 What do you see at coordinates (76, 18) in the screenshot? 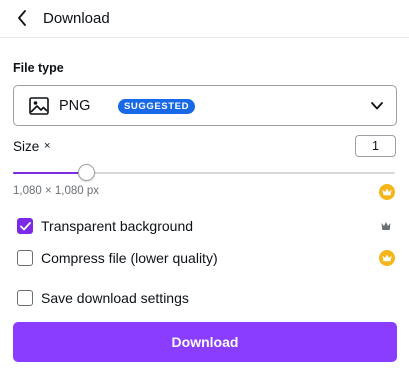
I see `page-title: Download` at bounding box center [76, 18].